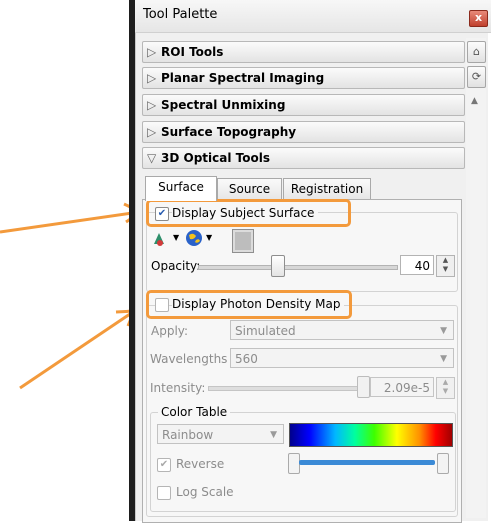  Describe the element at coordinates (176, 266) in the screenshot. I see `opacity-label: Opacity:` at that location.